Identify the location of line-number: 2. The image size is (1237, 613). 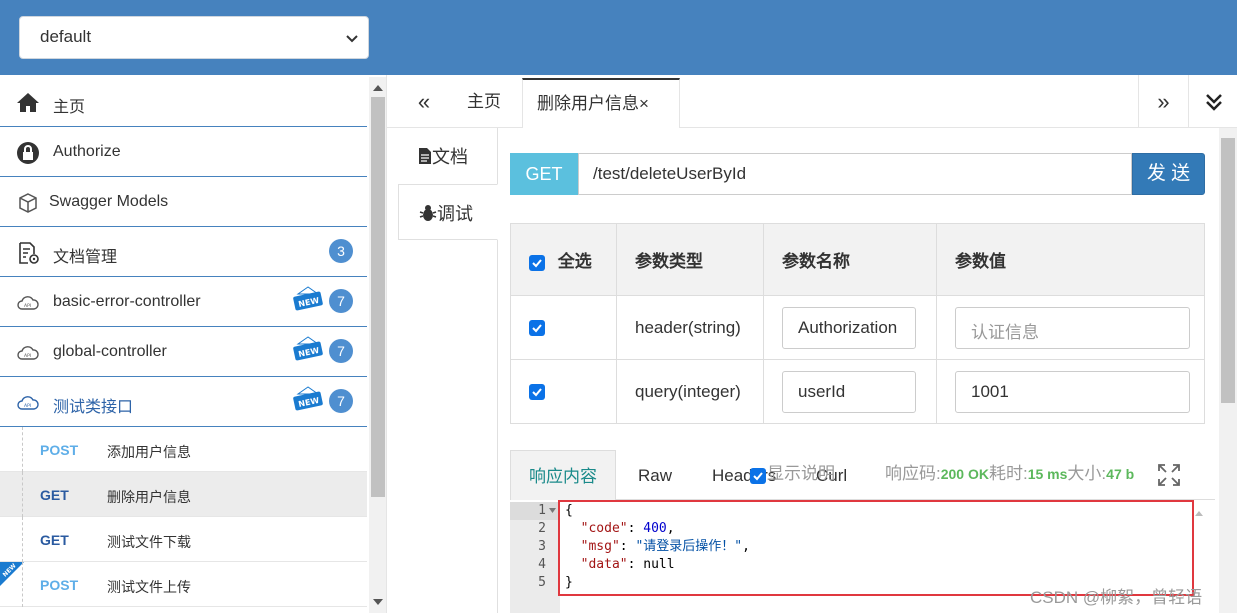
(542, 528).